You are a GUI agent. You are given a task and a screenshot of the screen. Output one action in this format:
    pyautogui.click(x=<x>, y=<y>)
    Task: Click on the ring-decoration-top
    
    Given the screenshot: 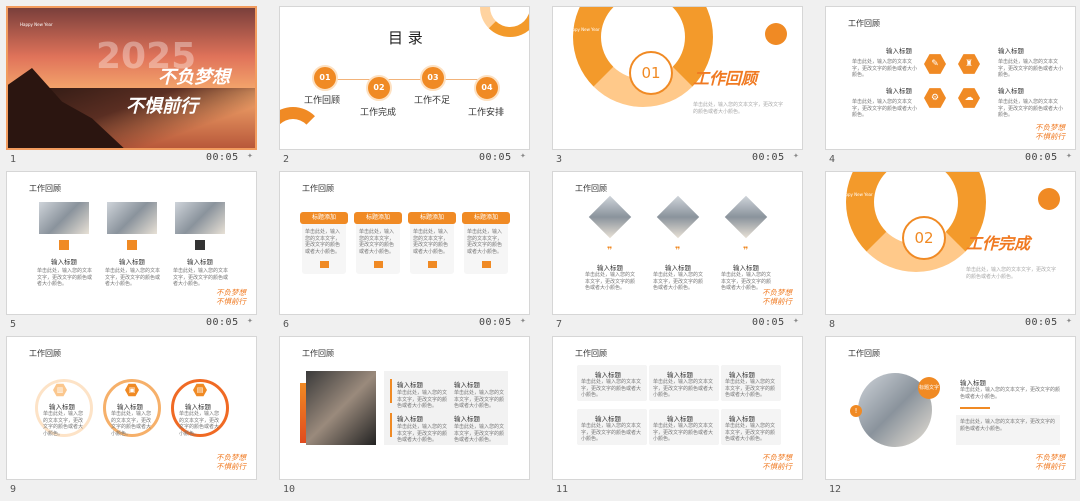 What is the action you would take?
    pyautogui.click(x=504, y=22)
    